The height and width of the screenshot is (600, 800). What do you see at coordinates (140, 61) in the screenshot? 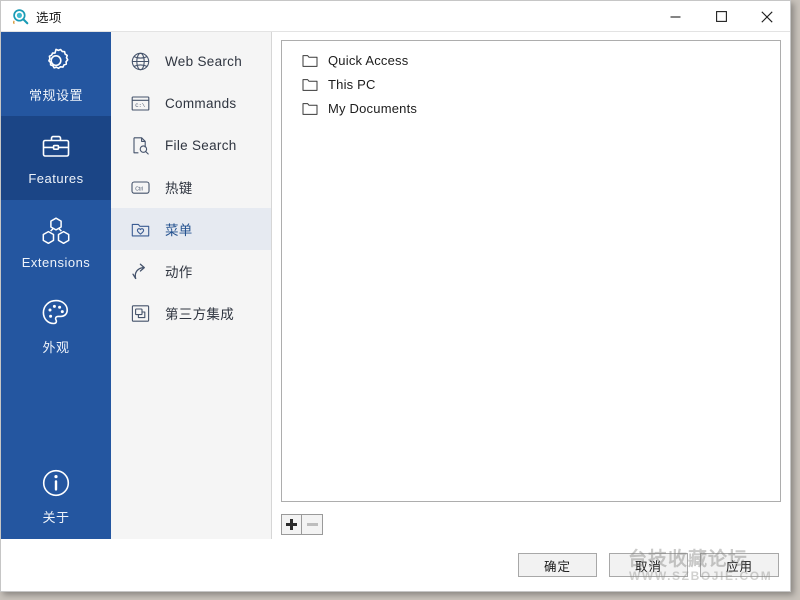
I see `globe-icon` at bounding box center [140, 61].